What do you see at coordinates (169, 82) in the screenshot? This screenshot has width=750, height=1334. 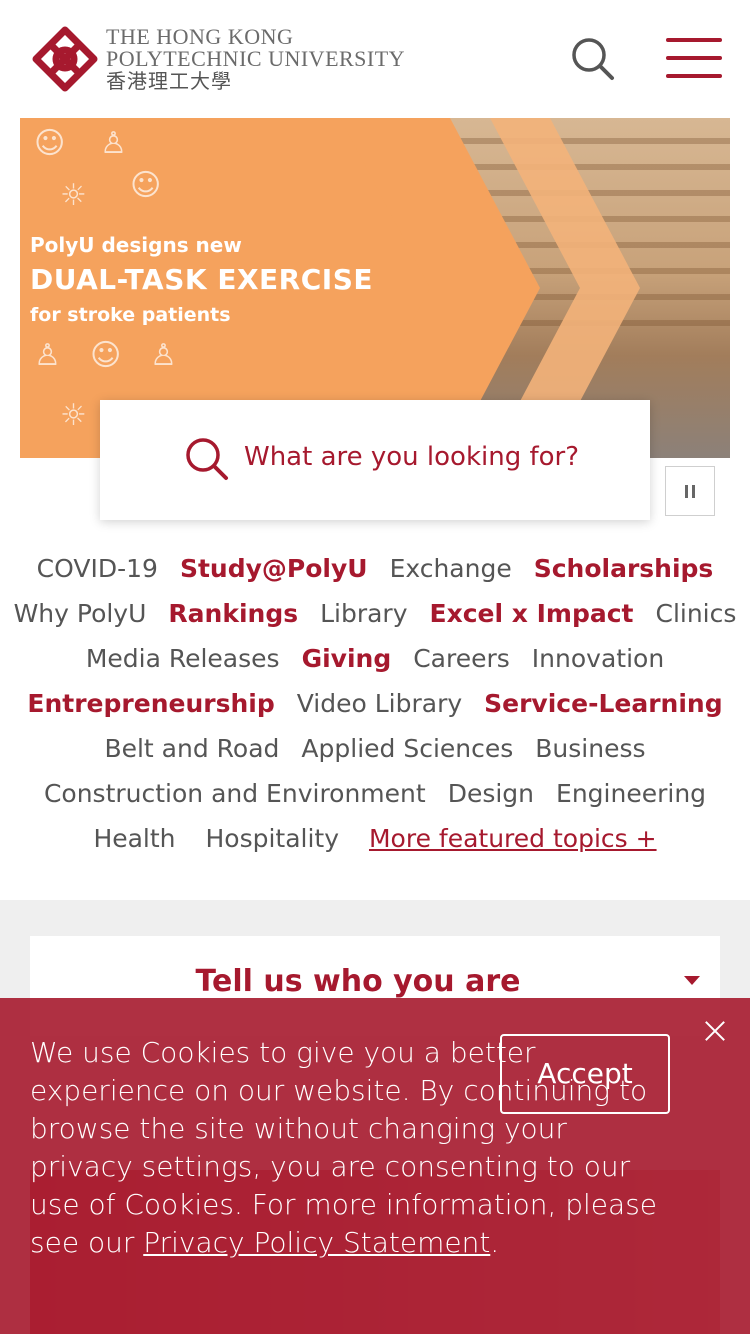 I see `logo-line-chinese: 香港理工大學` at bounding box center [169, 82].